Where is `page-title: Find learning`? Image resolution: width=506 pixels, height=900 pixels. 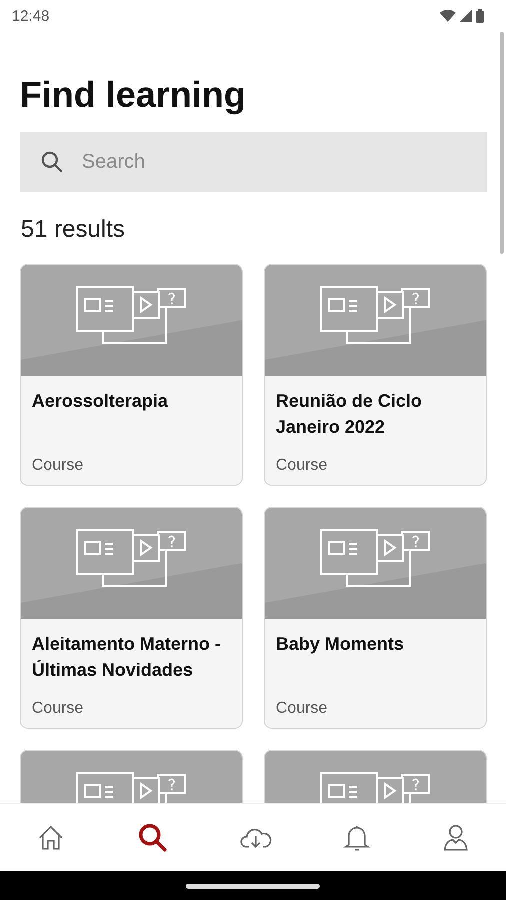
page-title: Find learning is located at coordinates (134, 95).